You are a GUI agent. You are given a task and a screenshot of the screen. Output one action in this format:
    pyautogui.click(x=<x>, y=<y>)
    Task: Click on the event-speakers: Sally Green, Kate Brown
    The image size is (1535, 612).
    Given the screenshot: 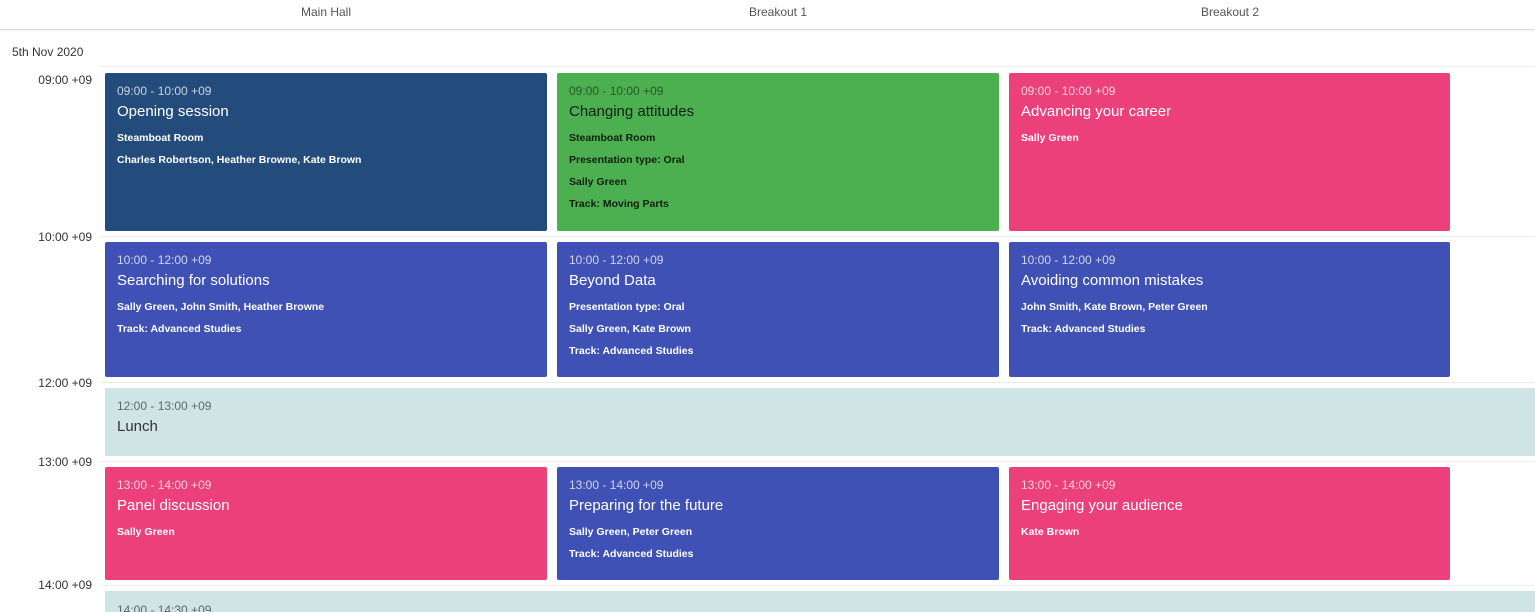 What is the action you would take?
    pyautogui.click(x=630, y=329)
    